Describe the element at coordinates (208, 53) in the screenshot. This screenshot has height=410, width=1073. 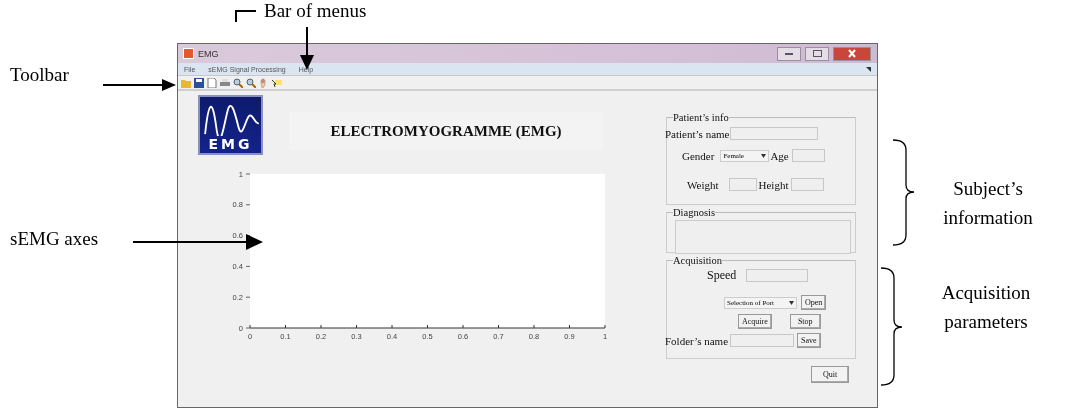
I see `window-title: EMG` at that location.